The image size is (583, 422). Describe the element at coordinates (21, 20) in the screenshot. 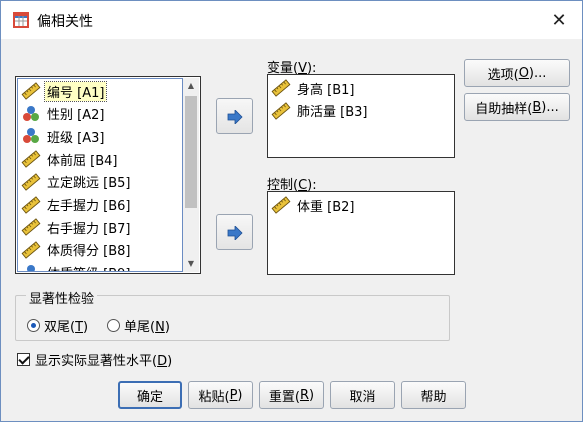

I see `app-icon` at that location.